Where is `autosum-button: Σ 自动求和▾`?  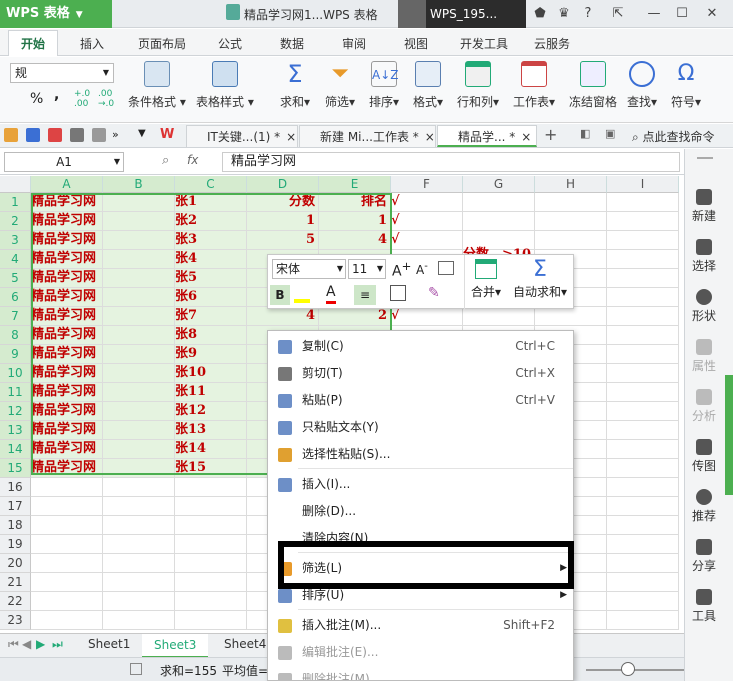 autosum-button: Σ 自动求和▾ is located at coordinates (540, 279).